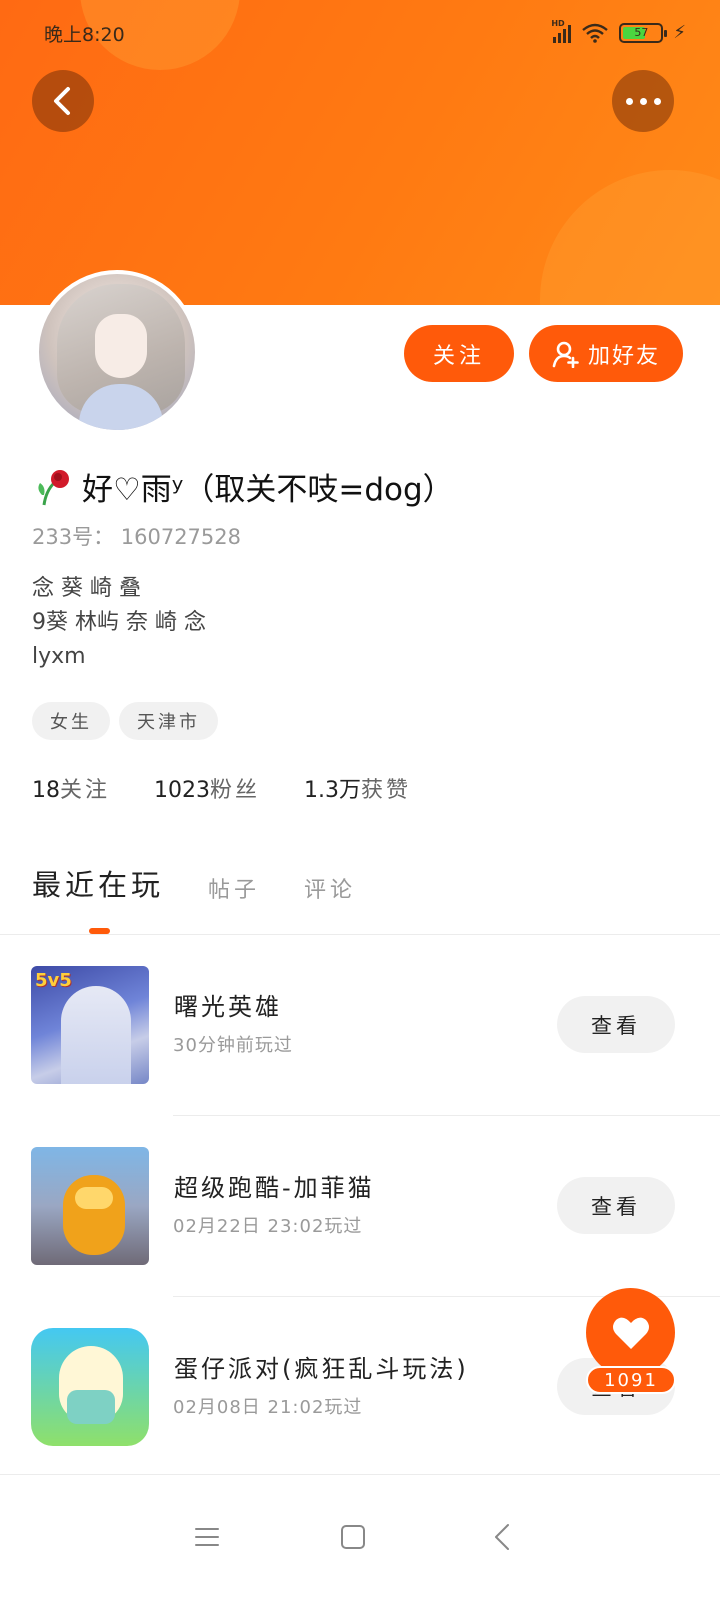  I want to click on list-item: 超级跑酷-加菲猫 02月22日 23:02玩过 查看, so click(360, 1207).